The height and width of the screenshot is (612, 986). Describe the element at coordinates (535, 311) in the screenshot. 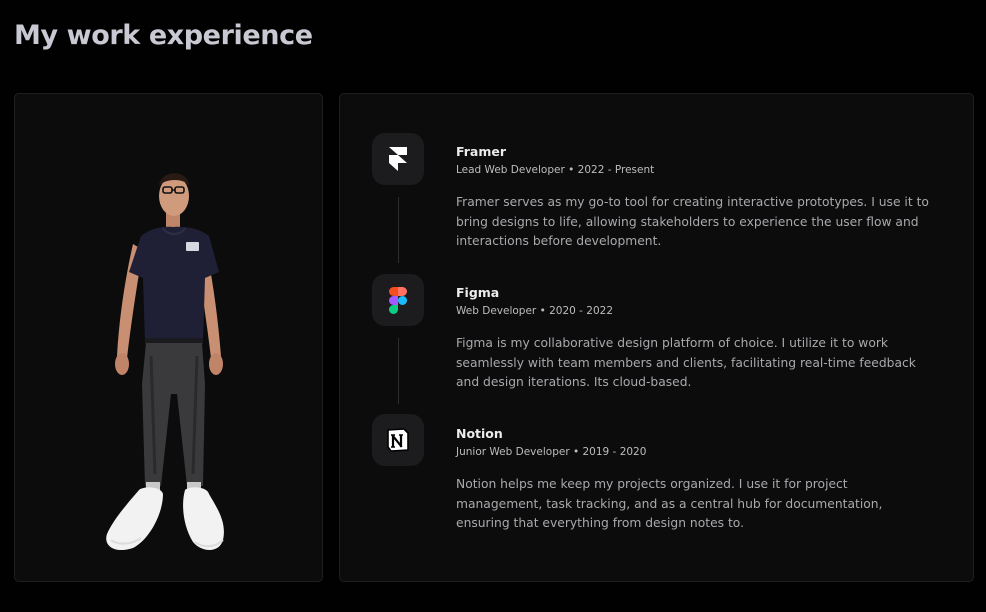

I see `experience-role-dates: Web Developer • 2020 - 2022` at that location.